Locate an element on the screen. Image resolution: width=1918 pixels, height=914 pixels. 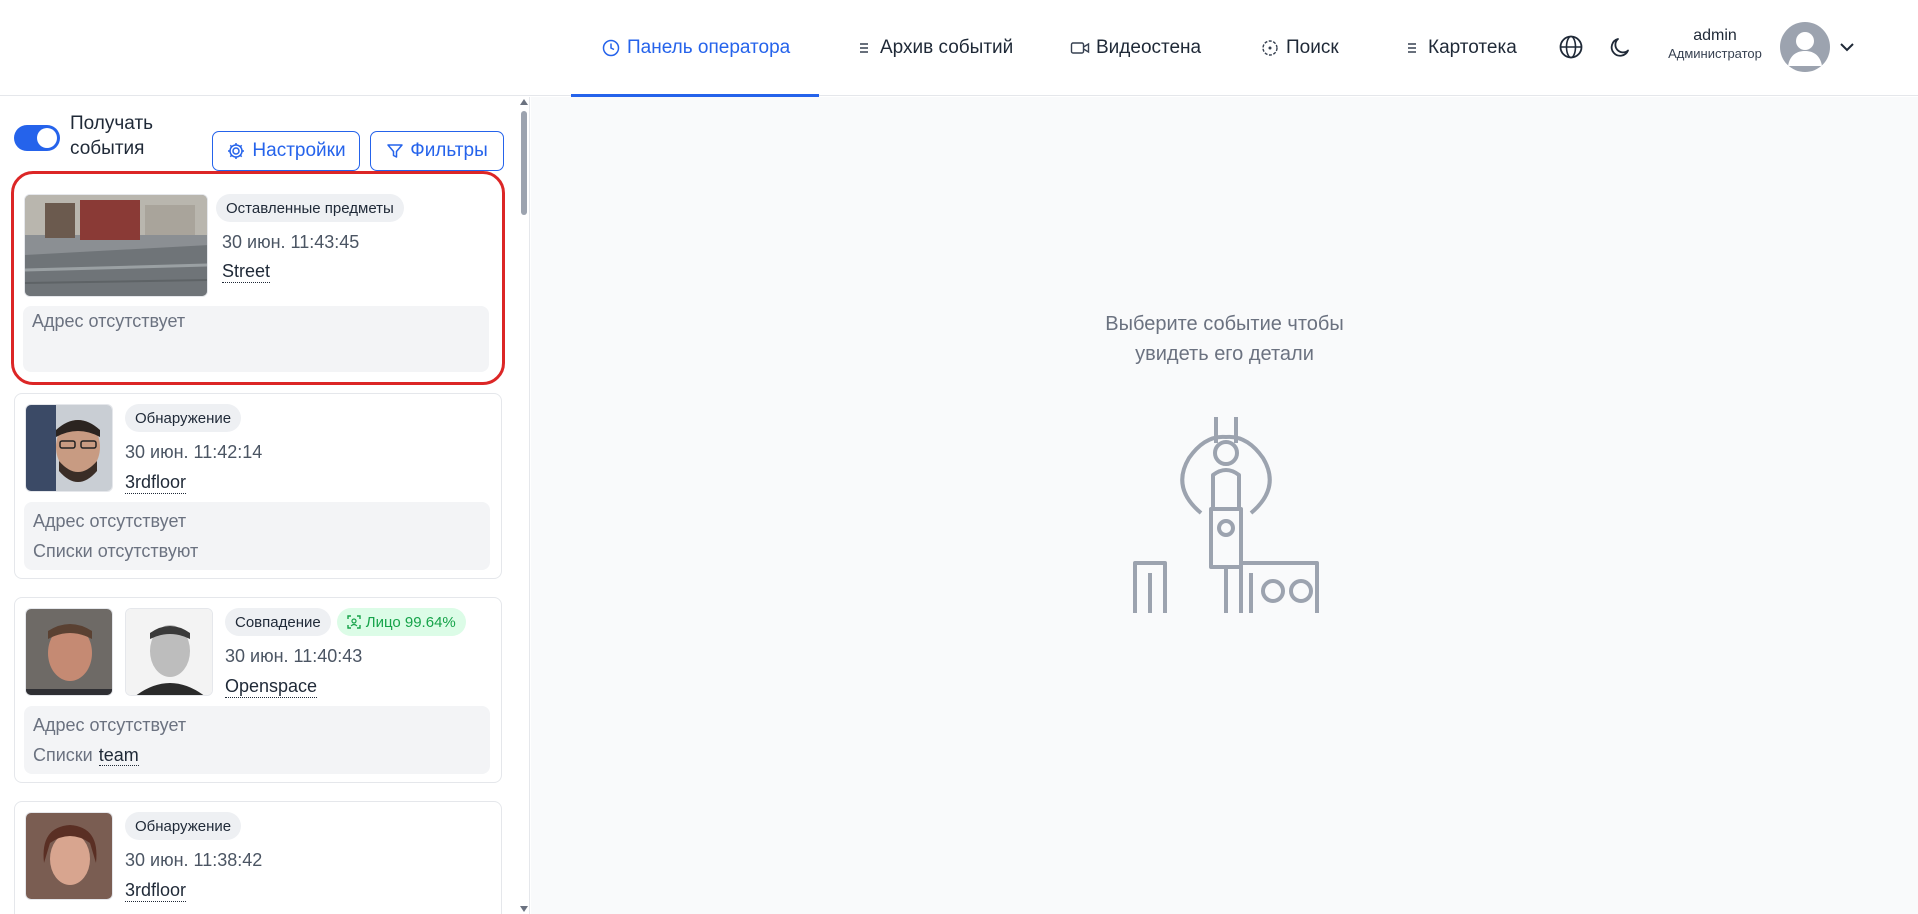
face-scan-icon is located at coordinates (354, 622).